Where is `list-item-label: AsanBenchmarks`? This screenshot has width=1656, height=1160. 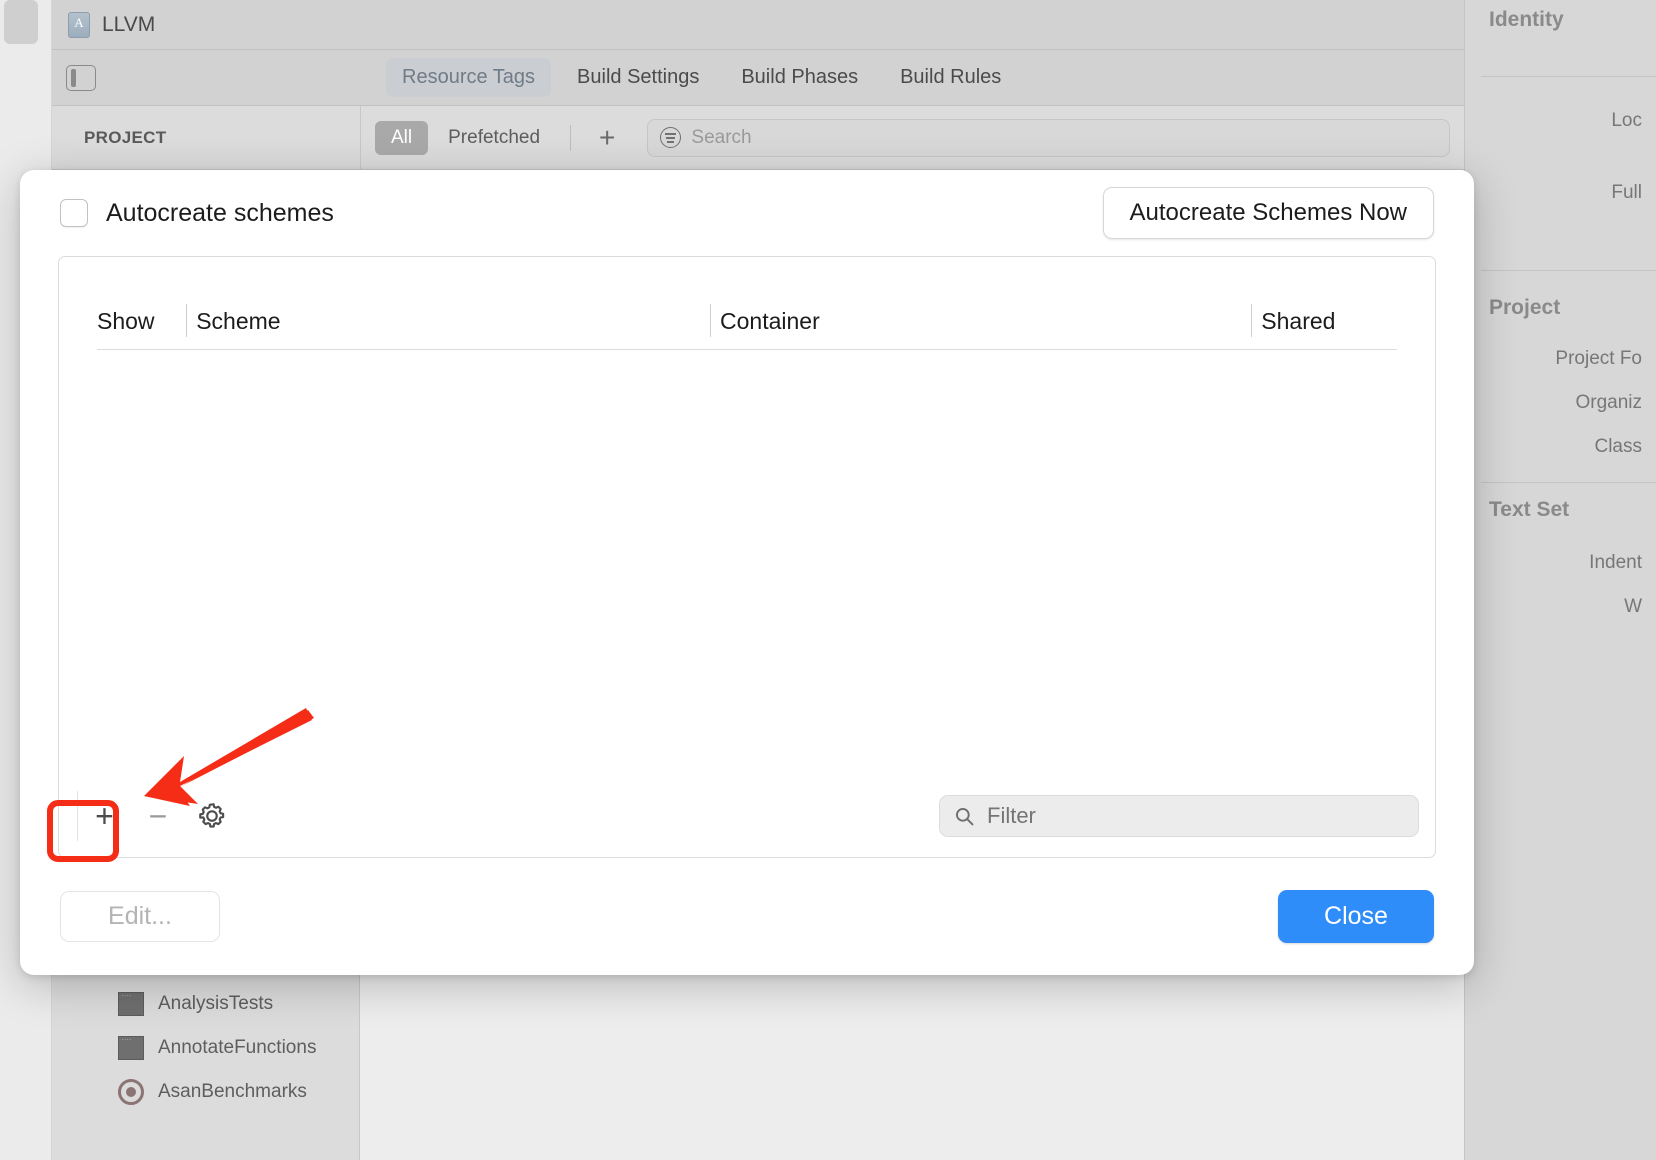
list-item-label: AsanBenchmarks is located at coordinates (232, 1091).